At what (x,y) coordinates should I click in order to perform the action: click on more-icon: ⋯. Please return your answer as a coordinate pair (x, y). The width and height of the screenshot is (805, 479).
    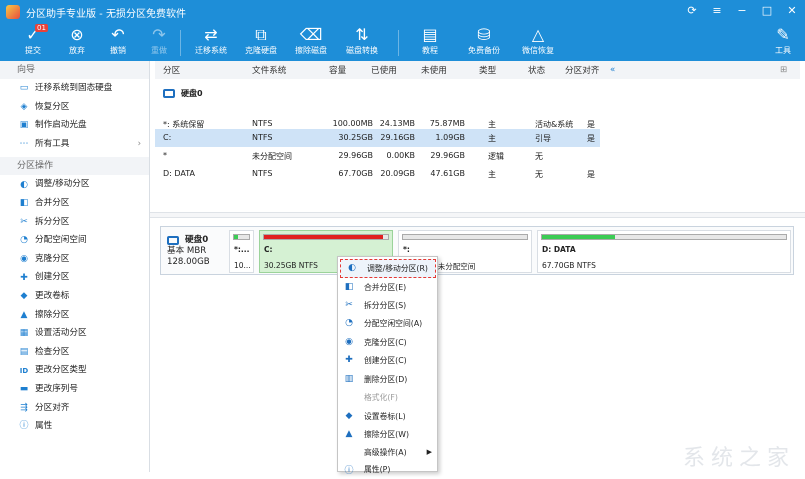
    Looking at the image, I should click on (24, 144).